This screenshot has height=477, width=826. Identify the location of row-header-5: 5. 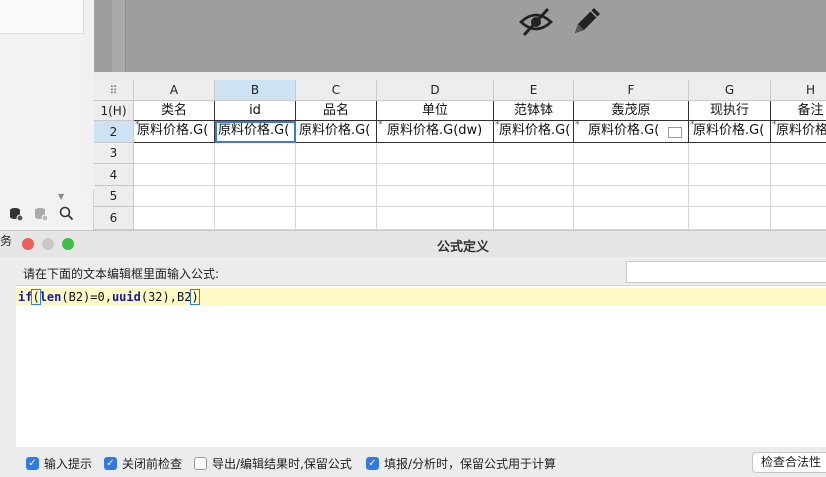
(114, 196).